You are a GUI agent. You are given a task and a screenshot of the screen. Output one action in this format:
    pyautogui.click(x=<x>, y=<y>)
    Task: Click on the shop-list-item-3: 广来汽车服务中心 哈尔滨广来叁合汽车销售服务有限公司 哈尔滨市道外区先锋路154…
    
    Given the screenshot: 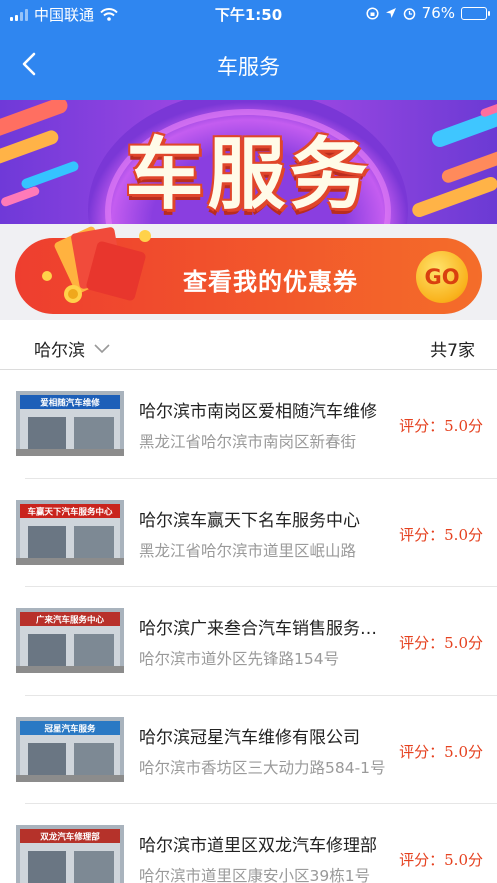 What is the action you would take?
    pyautogui.click(x=248, y=641)
    